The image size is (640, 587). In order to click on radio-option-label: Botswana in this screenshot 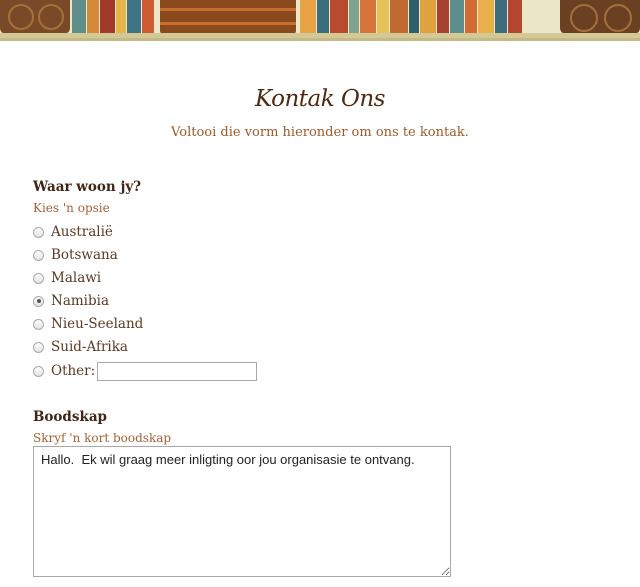, I will do `click(84, 255)`.